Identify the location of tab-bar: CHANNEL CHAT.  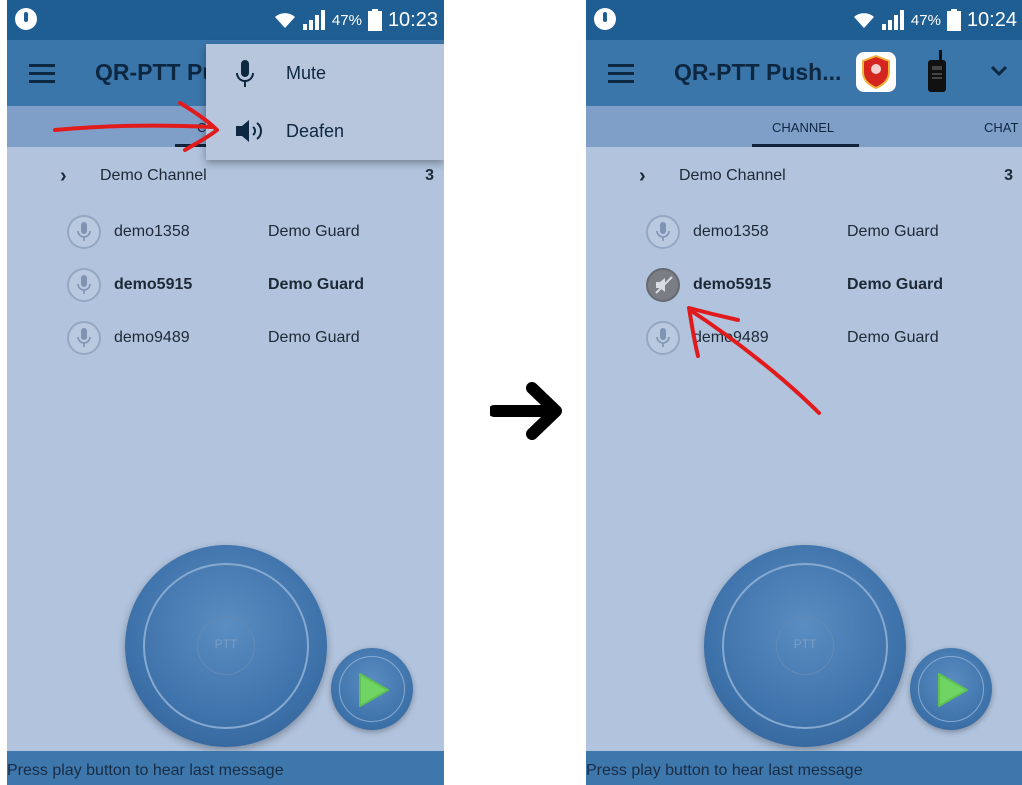
(804, 126).